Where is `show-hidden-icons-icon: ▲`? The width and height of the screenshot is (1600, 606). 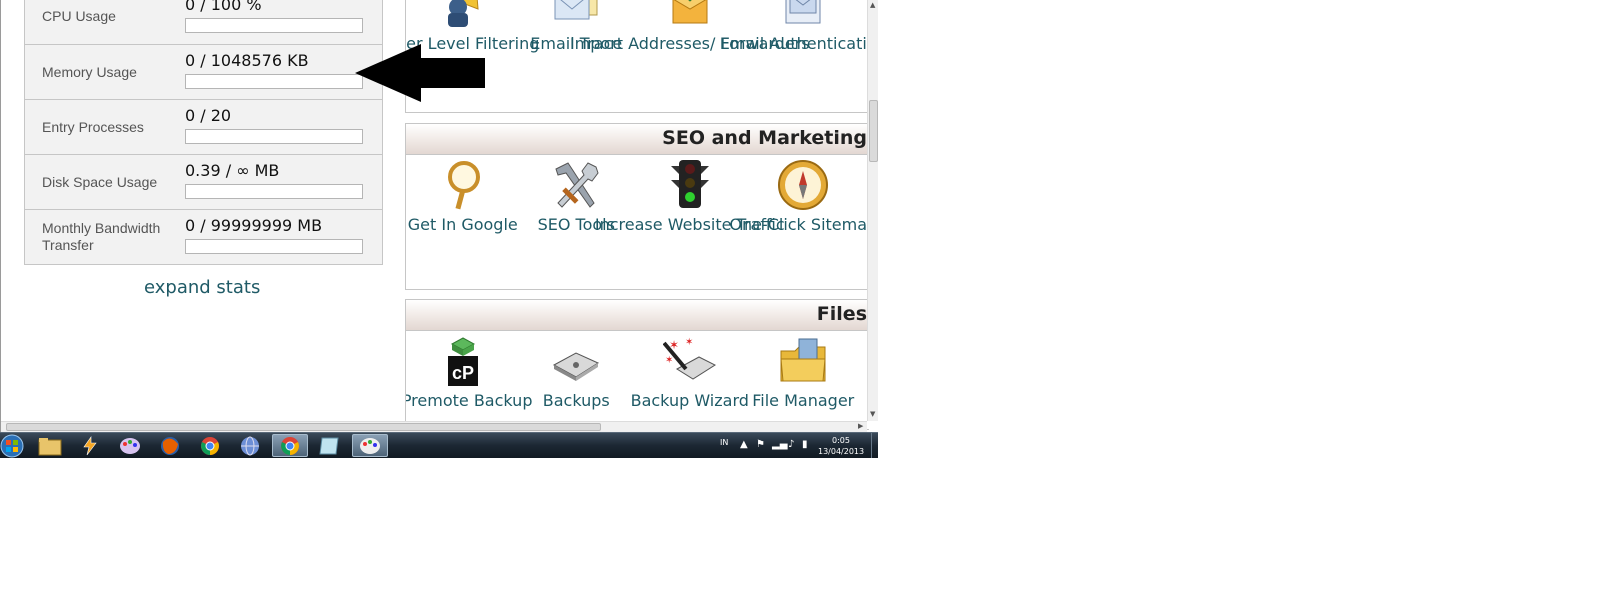
show-hidden-icons-icon: ▲ is located at coordinates (744, 445).